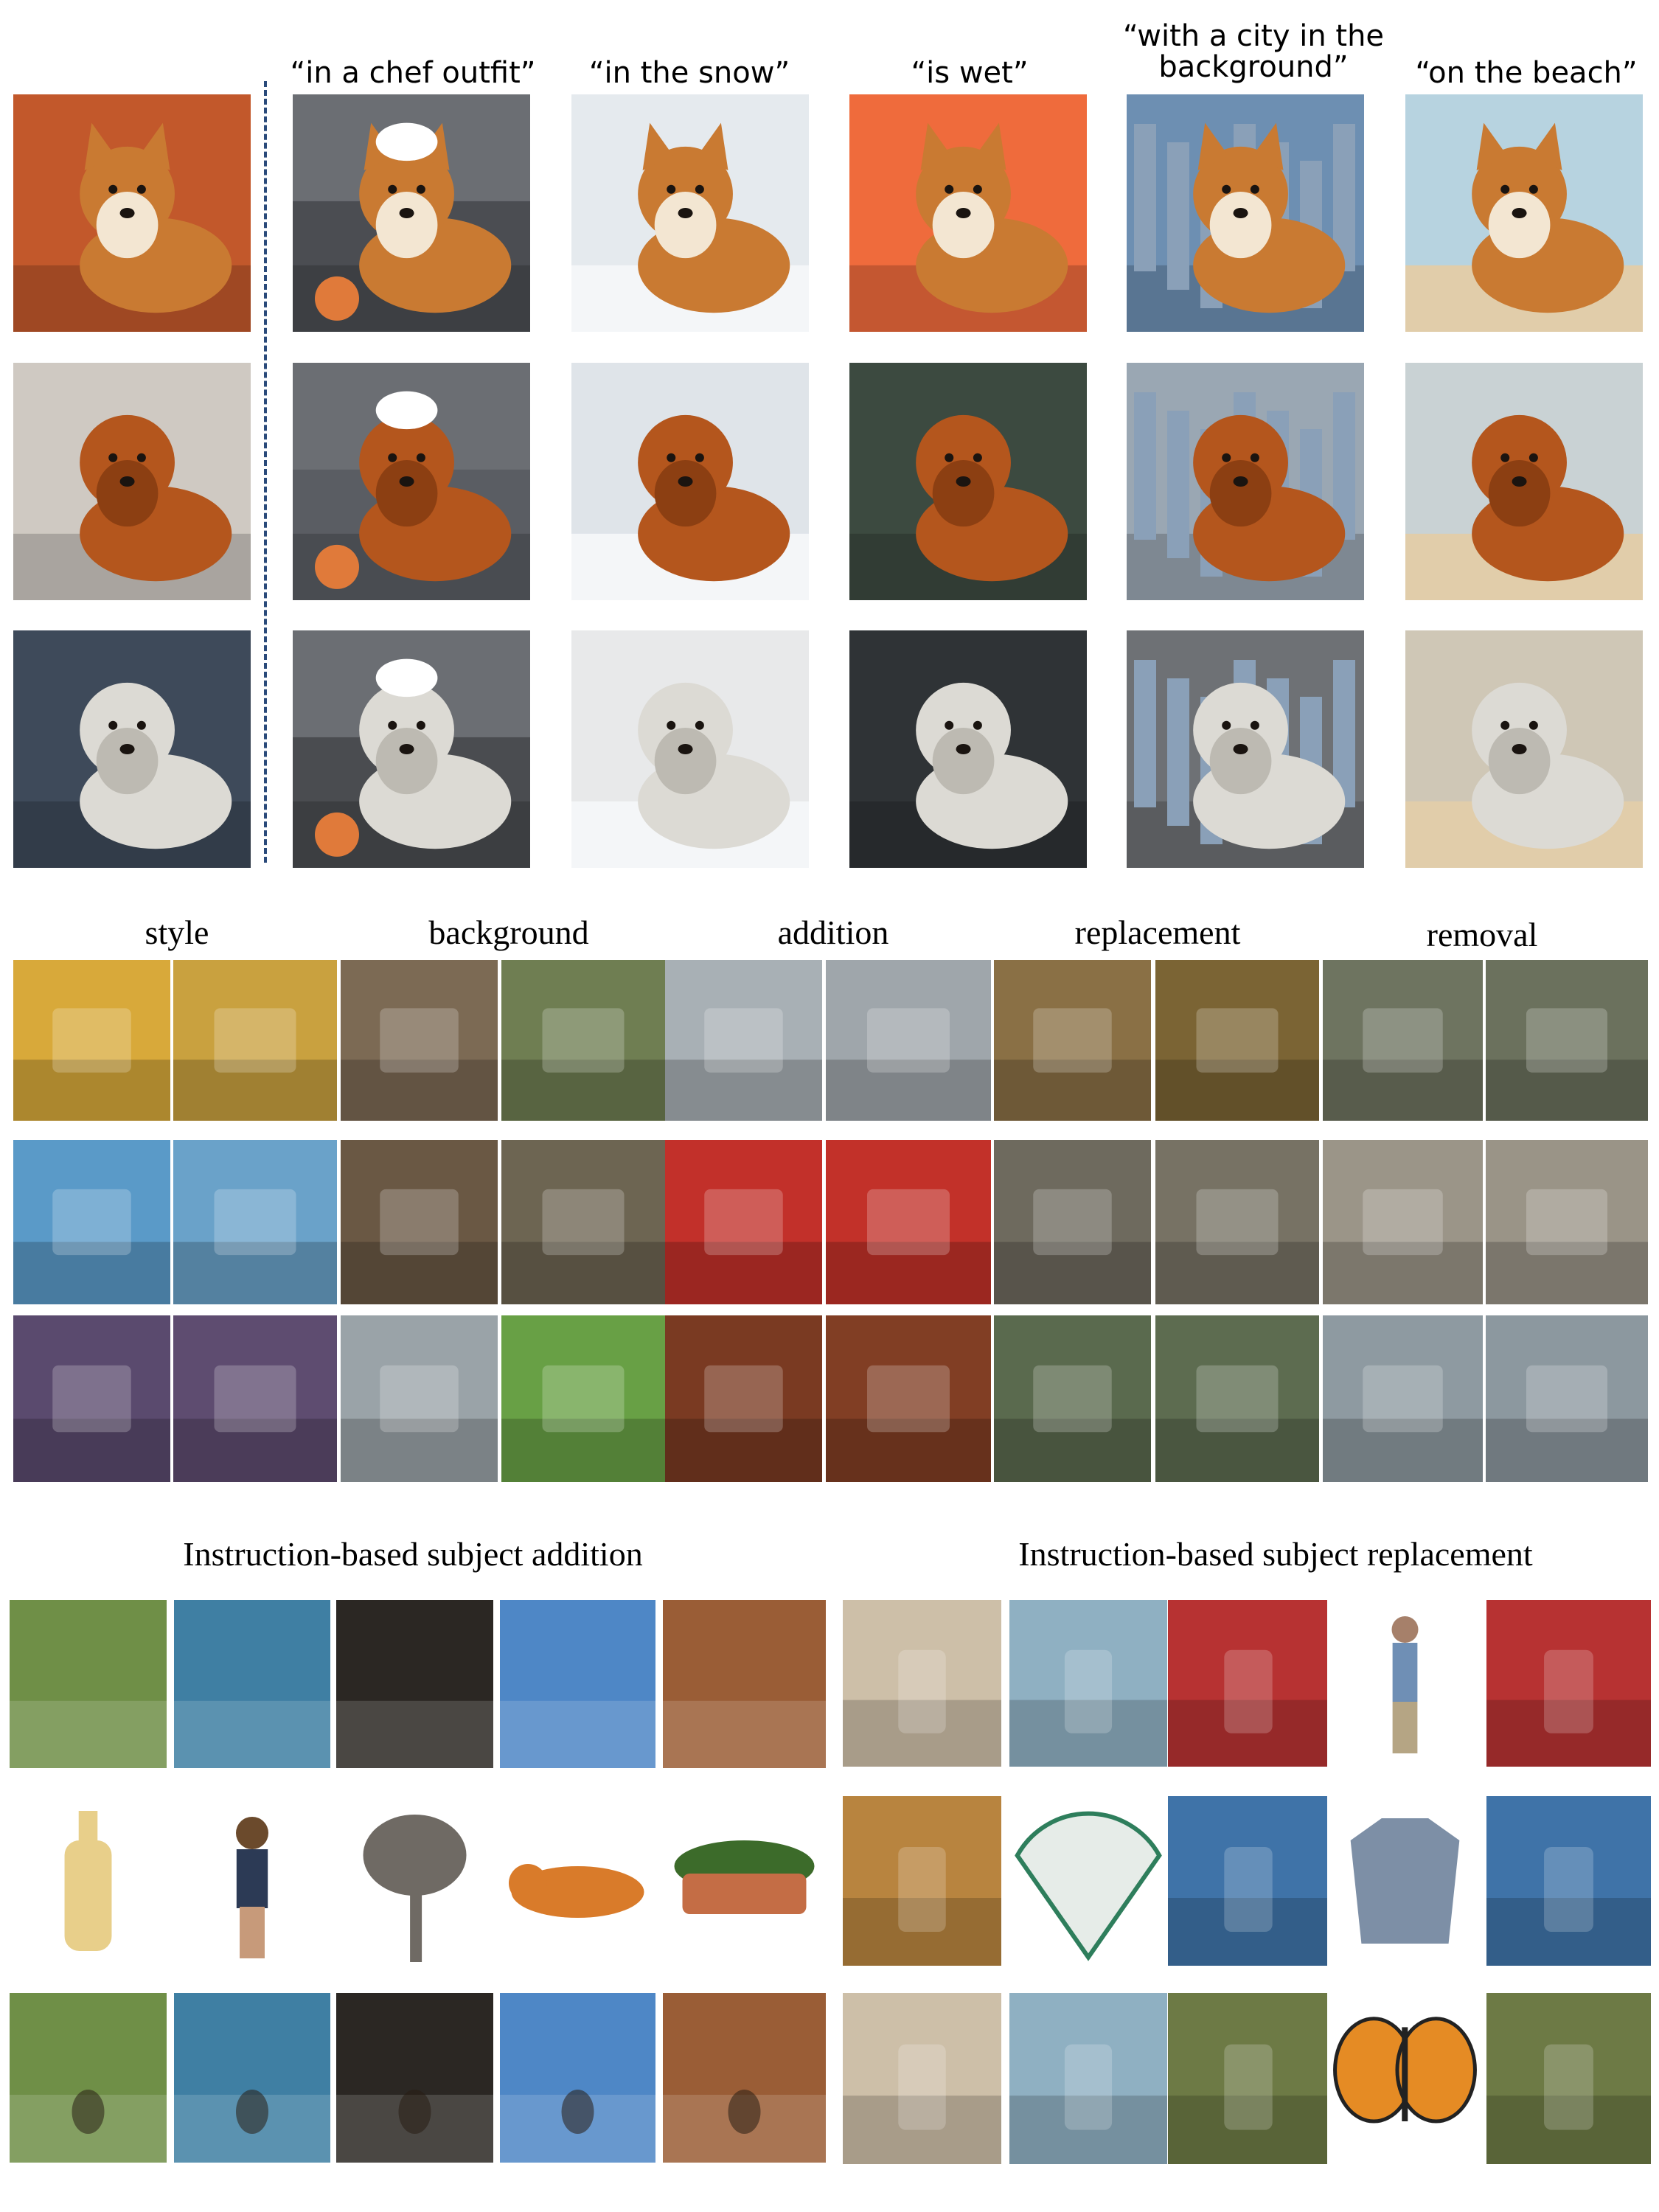 Image resolution: width=1659 pixels, height=2212 pixels. I want to click on edit-photo-r0-c8, so click(1403, 1040).